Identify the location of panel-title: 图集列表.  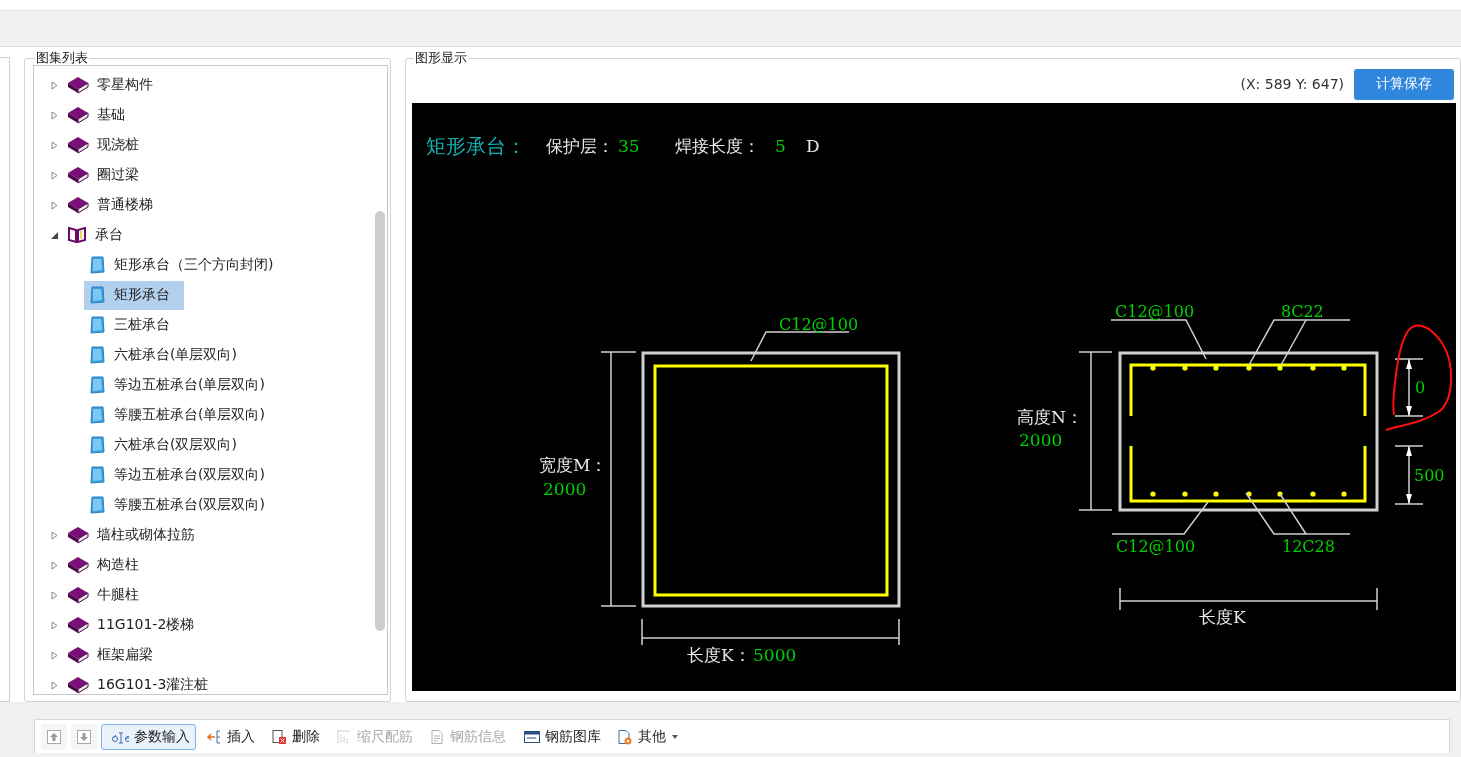
(62, 58).